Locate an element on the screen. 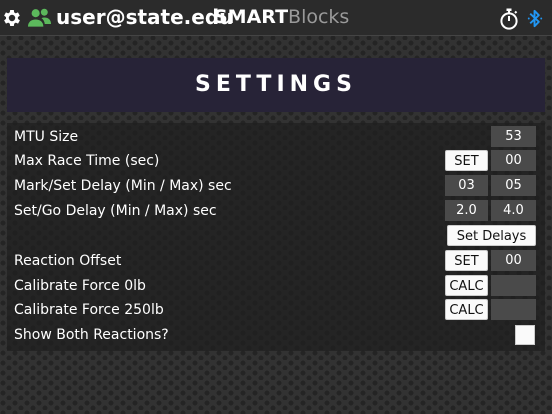 The width and height of the screenshot is (552, 414). app-logo-light: Blocks is located at coordinates (319, 17).